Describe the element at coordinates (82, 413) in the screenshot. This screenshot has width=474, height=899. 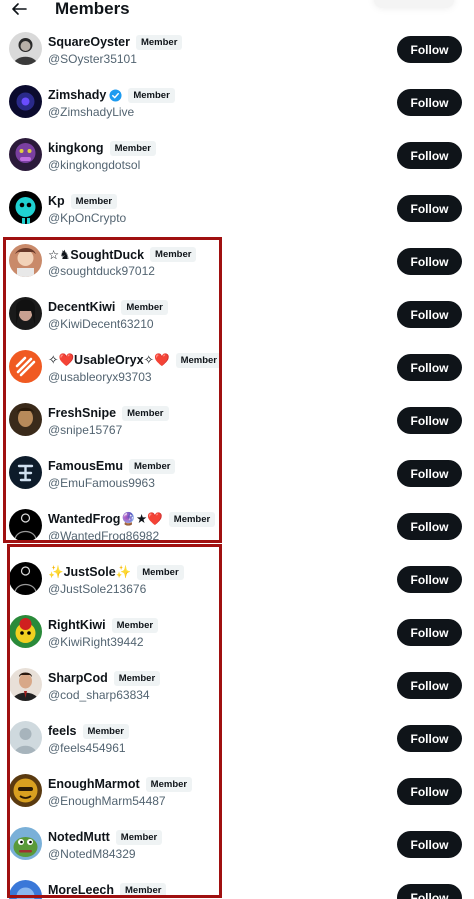
I see `member-name: FreshSnipe` at that location.